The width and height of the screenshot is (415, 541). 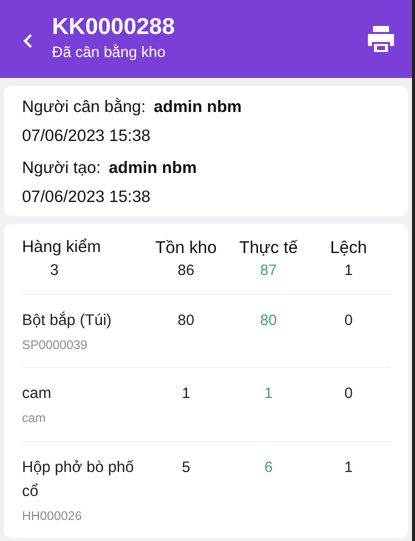 What do you see at coordinates (348, 248) in the screenshot?
I see `column-header: Lệch` at bounding box center [348, 248].